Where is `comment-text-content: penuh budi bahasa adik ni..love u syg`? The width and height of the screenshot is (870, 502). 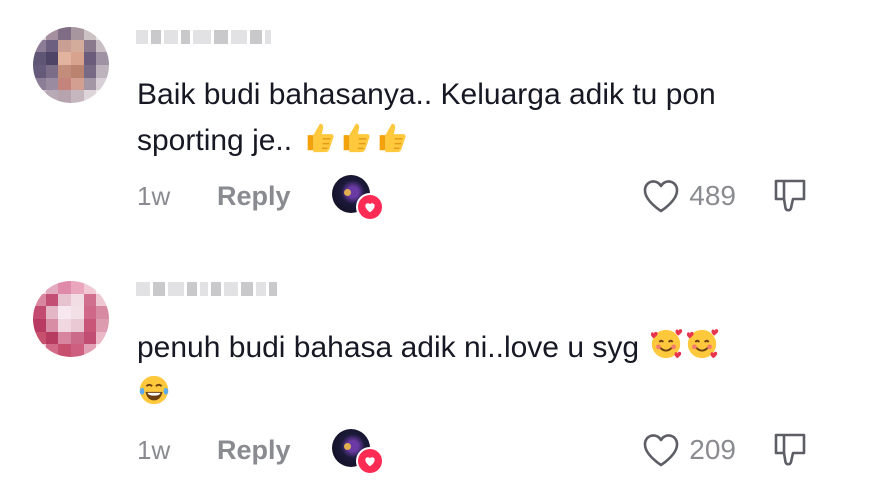
comment-text-content: penuh budi bahasa adik ni..love u syg is located at coordinates (388, 347).